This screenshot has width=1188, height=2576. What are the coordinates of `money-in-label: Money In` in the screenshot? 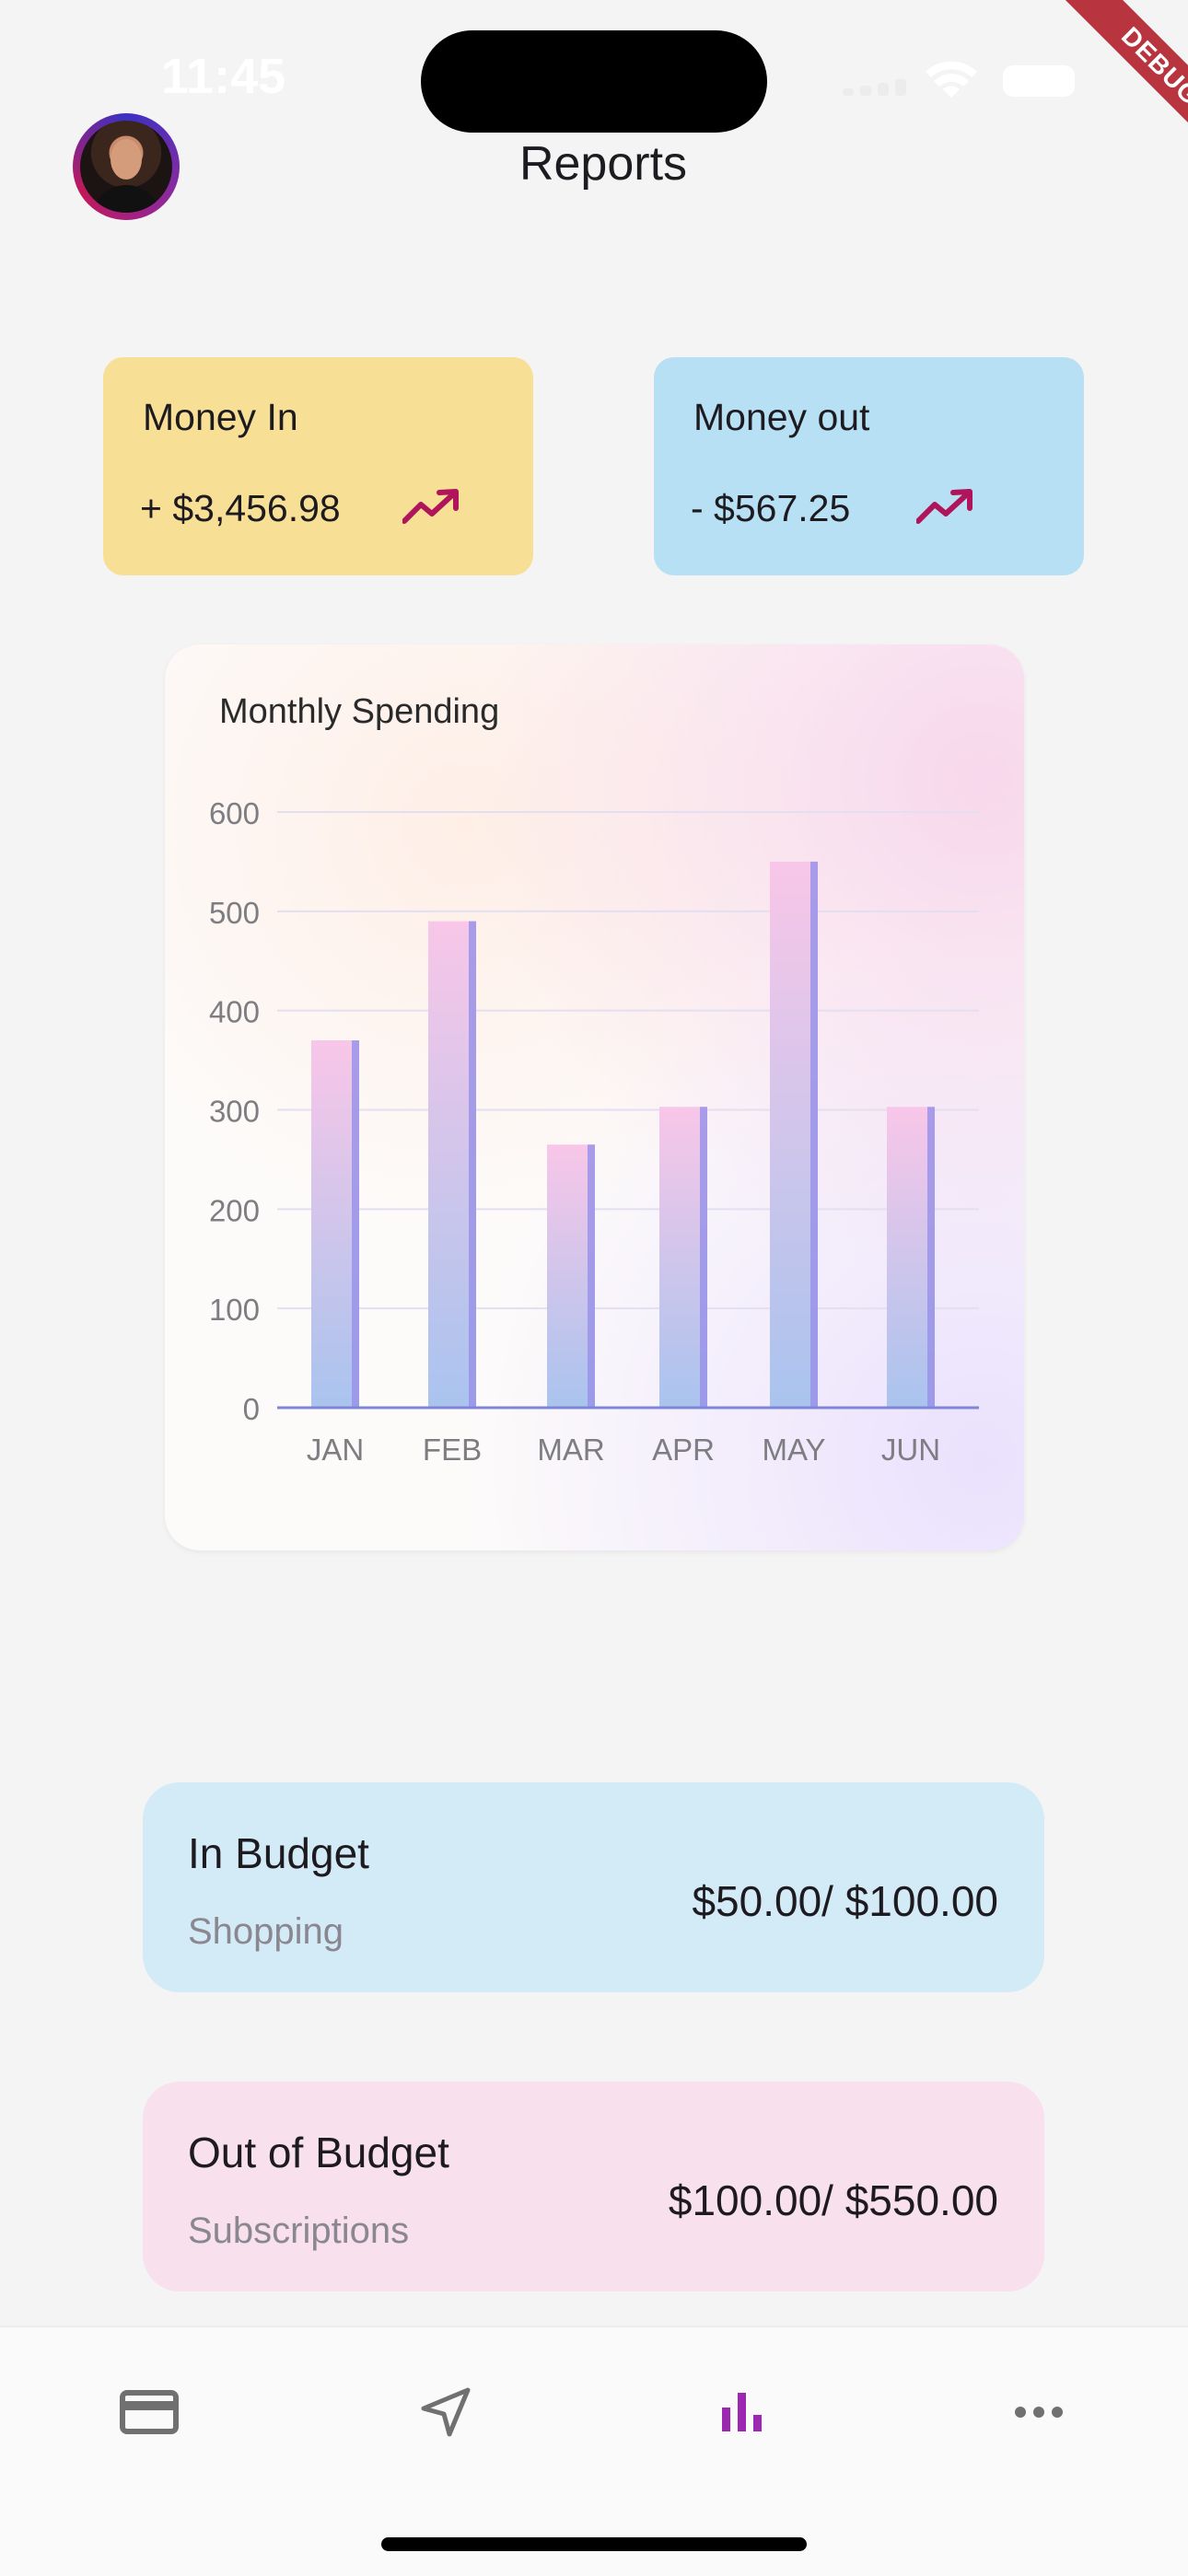 It's located at (220, 417).